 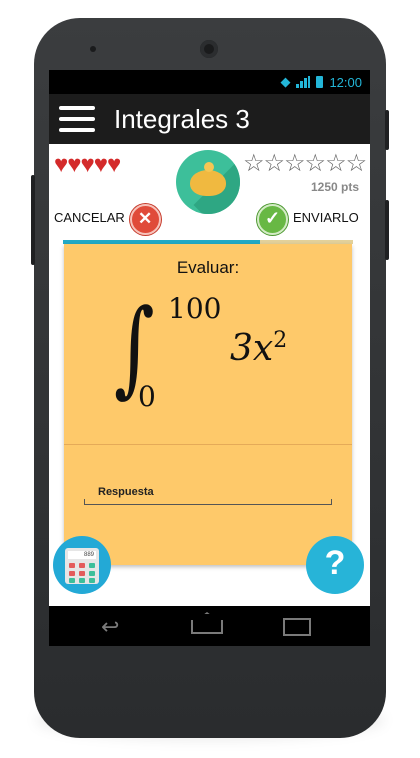 I want to click on back-icon: ↩, so click(x=110, y=627).